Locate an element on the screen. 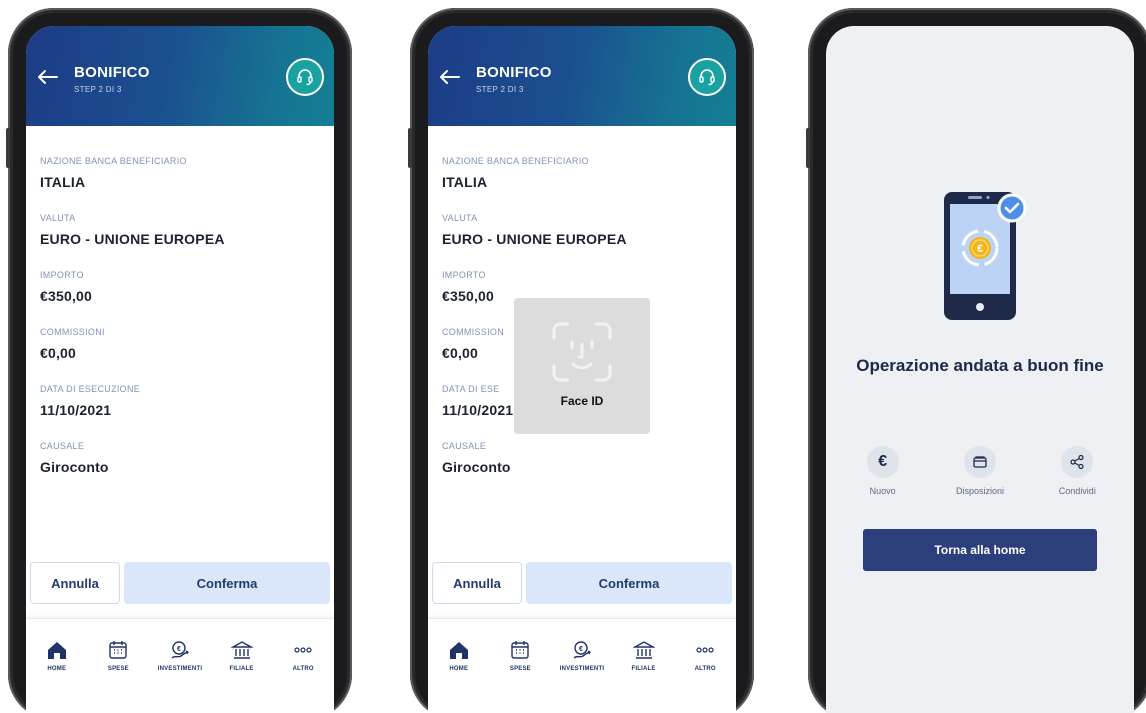 The height and width of the screenshot is (713, 1146). quick-action-orders: Disposizioni is located at coordinates (980, 471).